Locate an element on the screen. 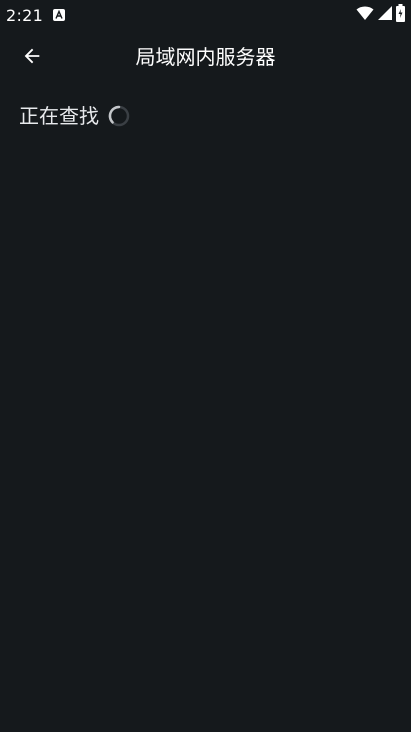  status-right is located at coordinates (380, 15).